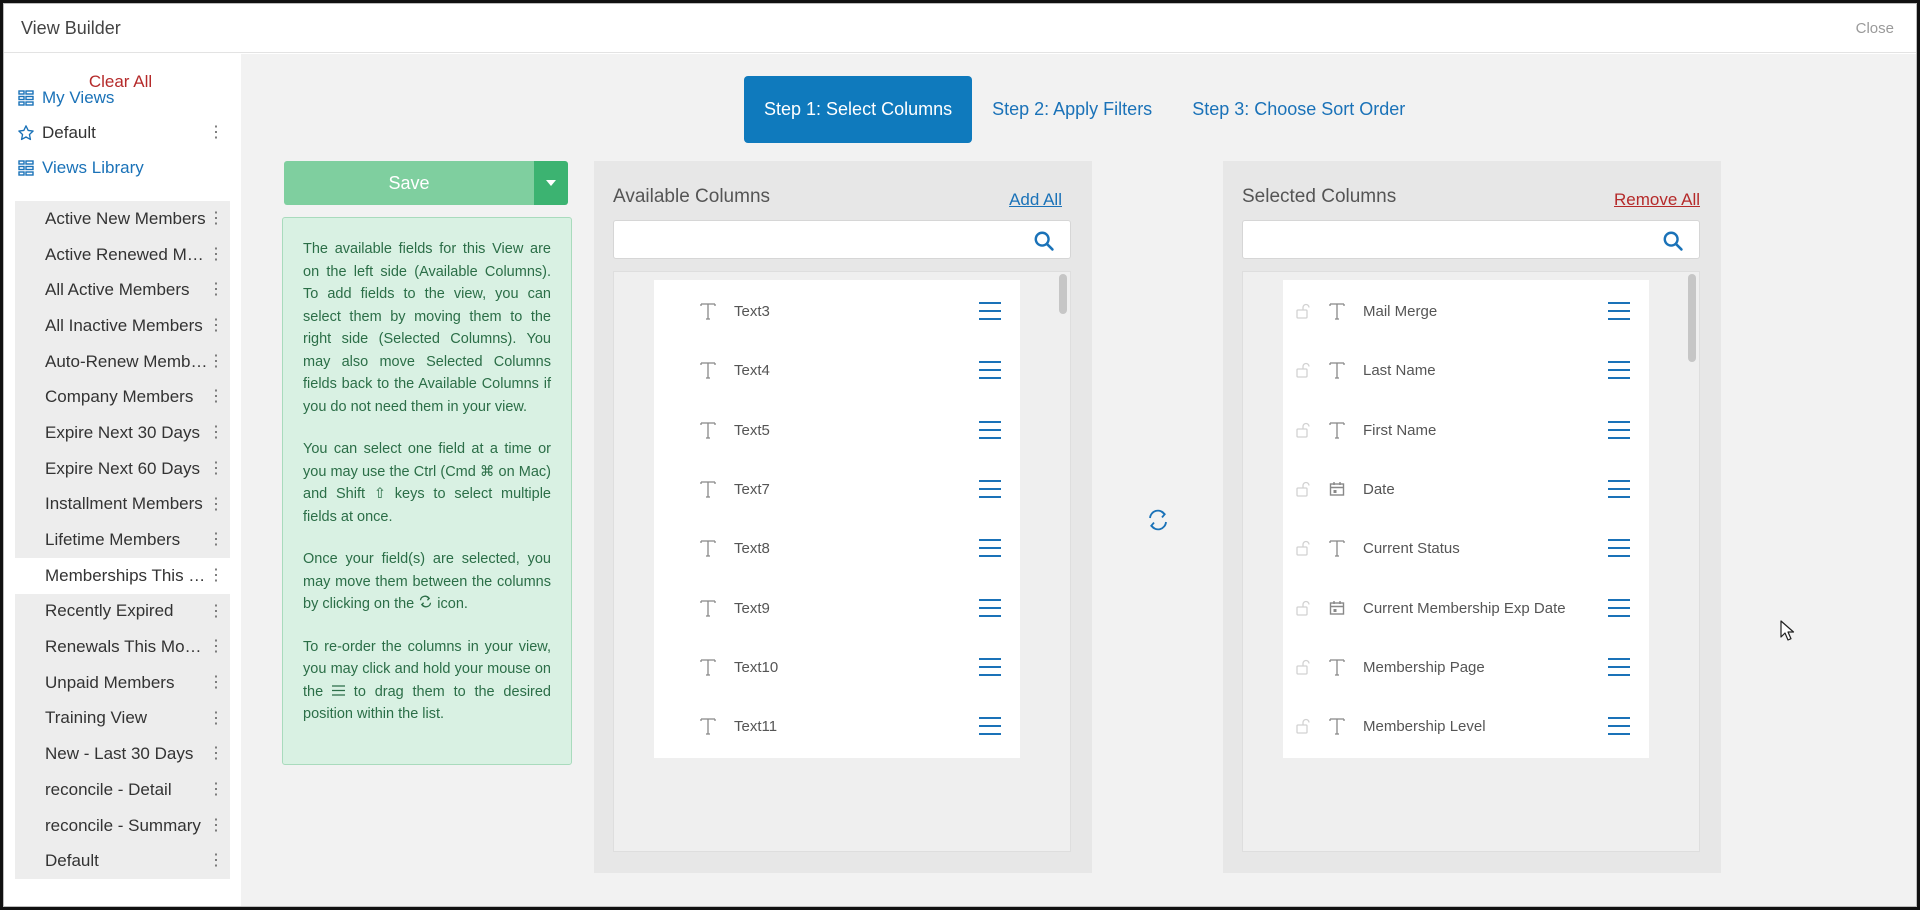 This screenshot has height=910, width=1920. What do you see at coordinates (1072, 109) in the screenshot?
I see `tab-apply-filters: Step 2: Apply Filters` at bounding box center [1072, 109].